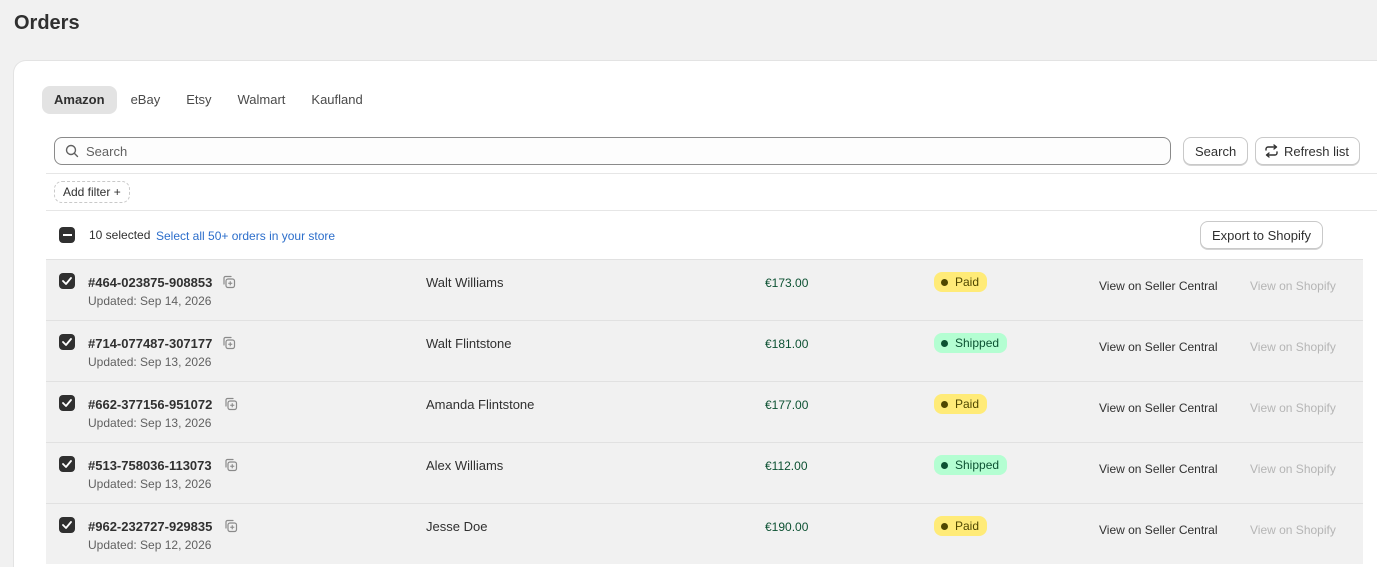 The height and width of the screenshot is (567, 1377). What do you see at coordinates (79, 100) in the screenshot?
I see `tab-amazon: Amazon` at bounding box center [79, 100].